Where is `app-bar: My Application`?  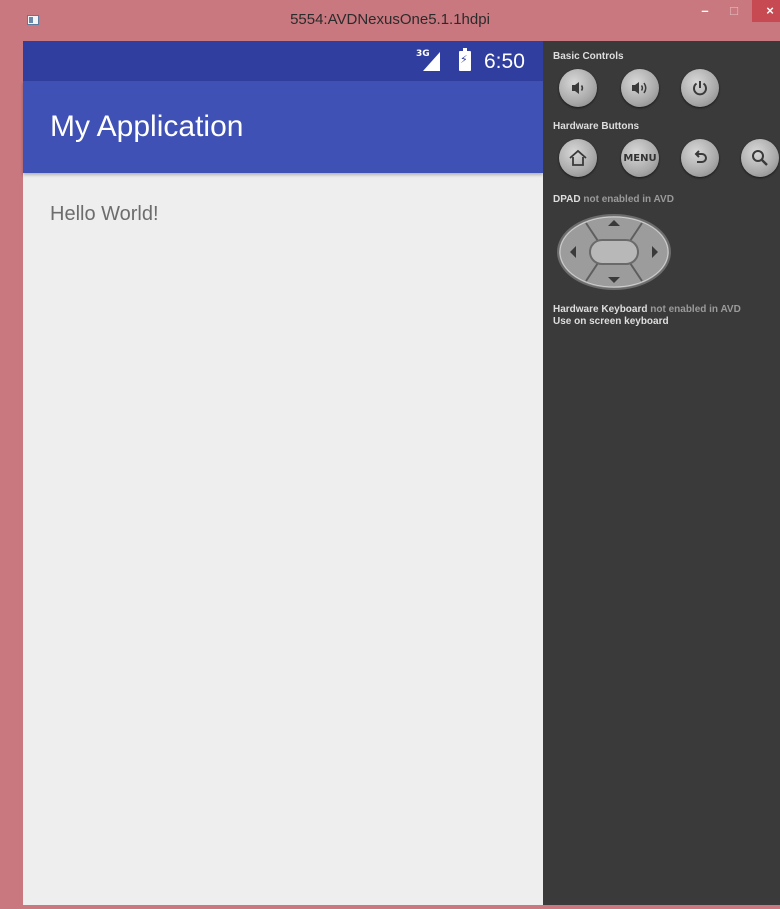
app-bar: My Application is located at coordinates (283, 127).